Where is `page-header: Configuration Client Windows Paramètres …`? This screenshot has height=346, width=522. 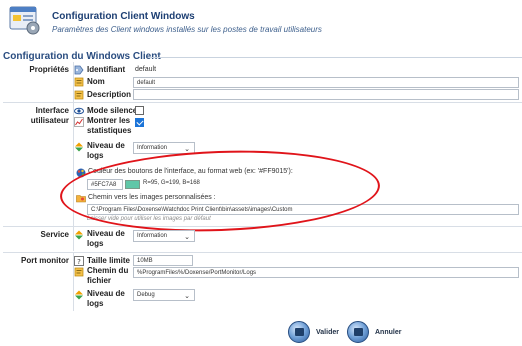 page-header: Configuration Client Windows Paramètres … is located at coordinates (261, 24).